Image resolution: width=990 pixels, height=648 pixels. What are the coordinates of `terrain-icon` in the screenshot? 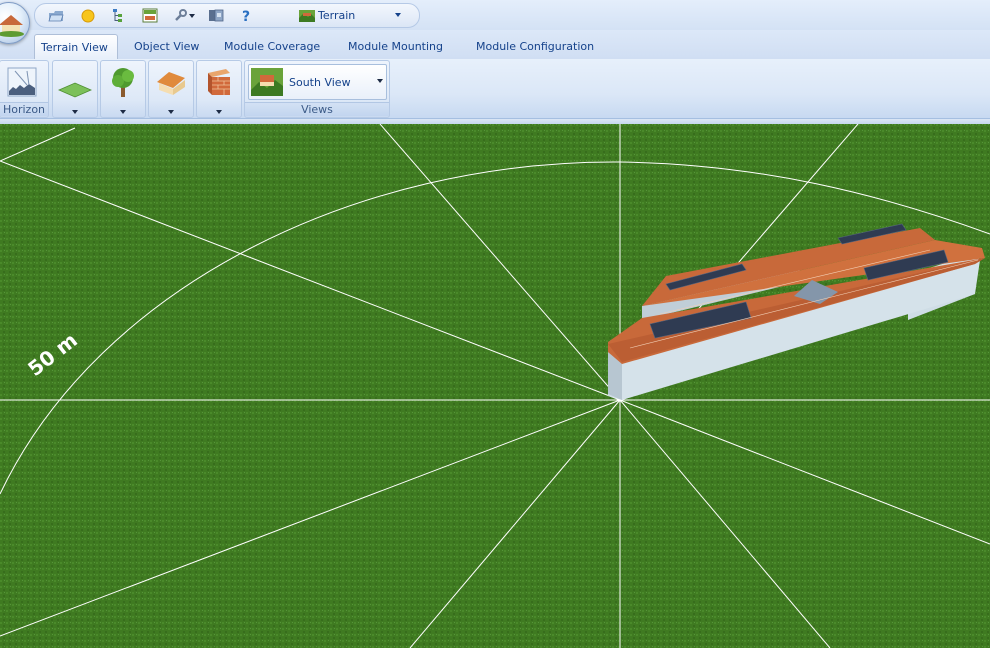 It's located at (307, 16).